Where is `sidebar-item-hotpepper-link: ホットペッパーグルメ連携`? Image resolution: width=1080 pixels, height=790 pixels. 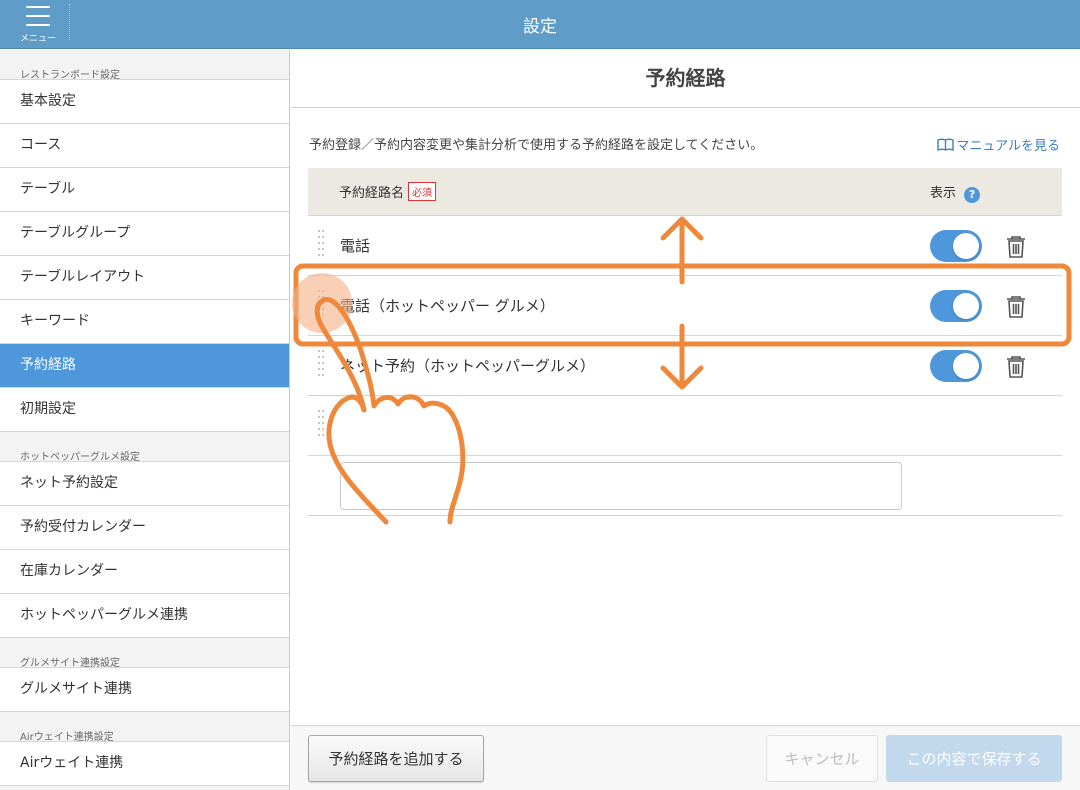
sidebar-item-hotpepper-link: ホットペッパーグルメ連携 is located at coordinates (144, 616).